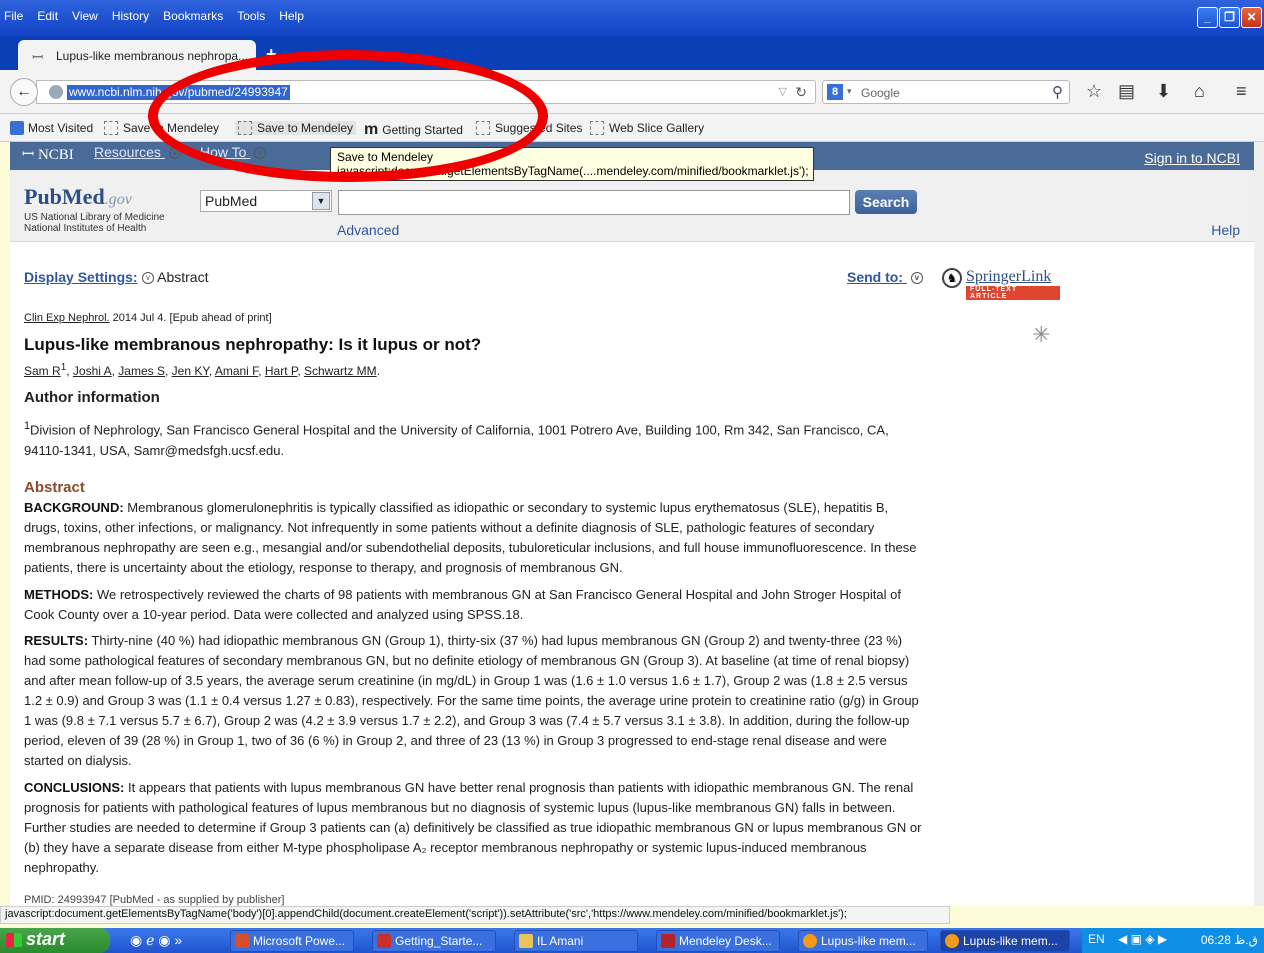  I want to click on bookmark-suggested-sites: Suggested Sites, so click(529, 127).